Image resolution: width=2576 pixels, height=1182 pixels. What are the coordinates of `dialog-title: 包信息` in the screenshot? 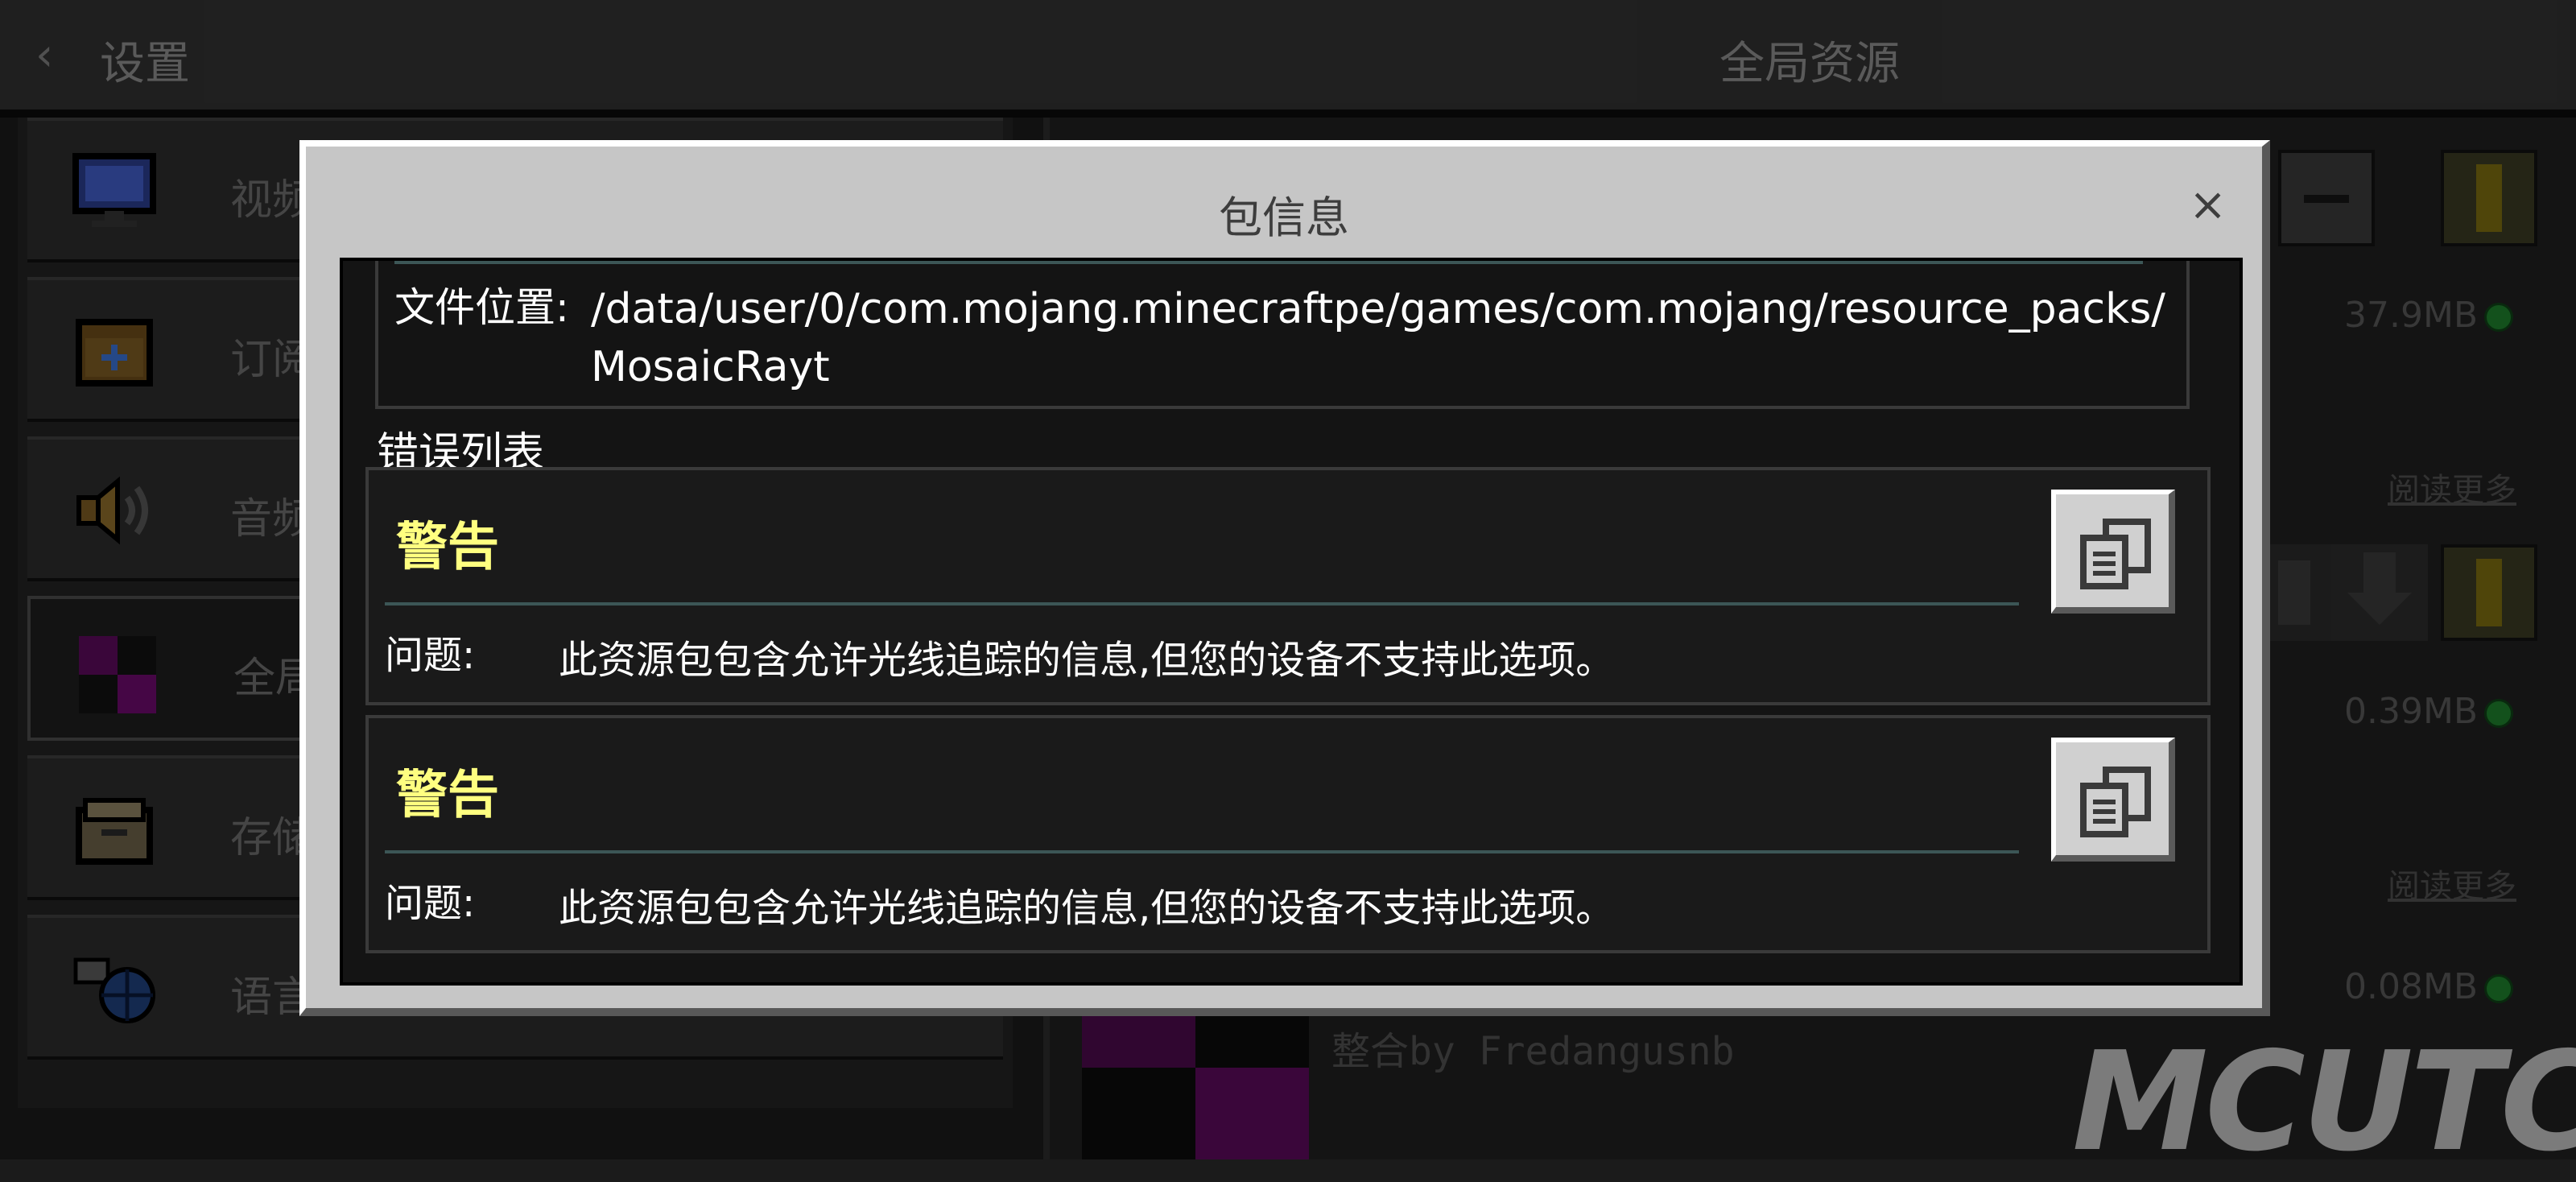 It's located at (1284, 217).